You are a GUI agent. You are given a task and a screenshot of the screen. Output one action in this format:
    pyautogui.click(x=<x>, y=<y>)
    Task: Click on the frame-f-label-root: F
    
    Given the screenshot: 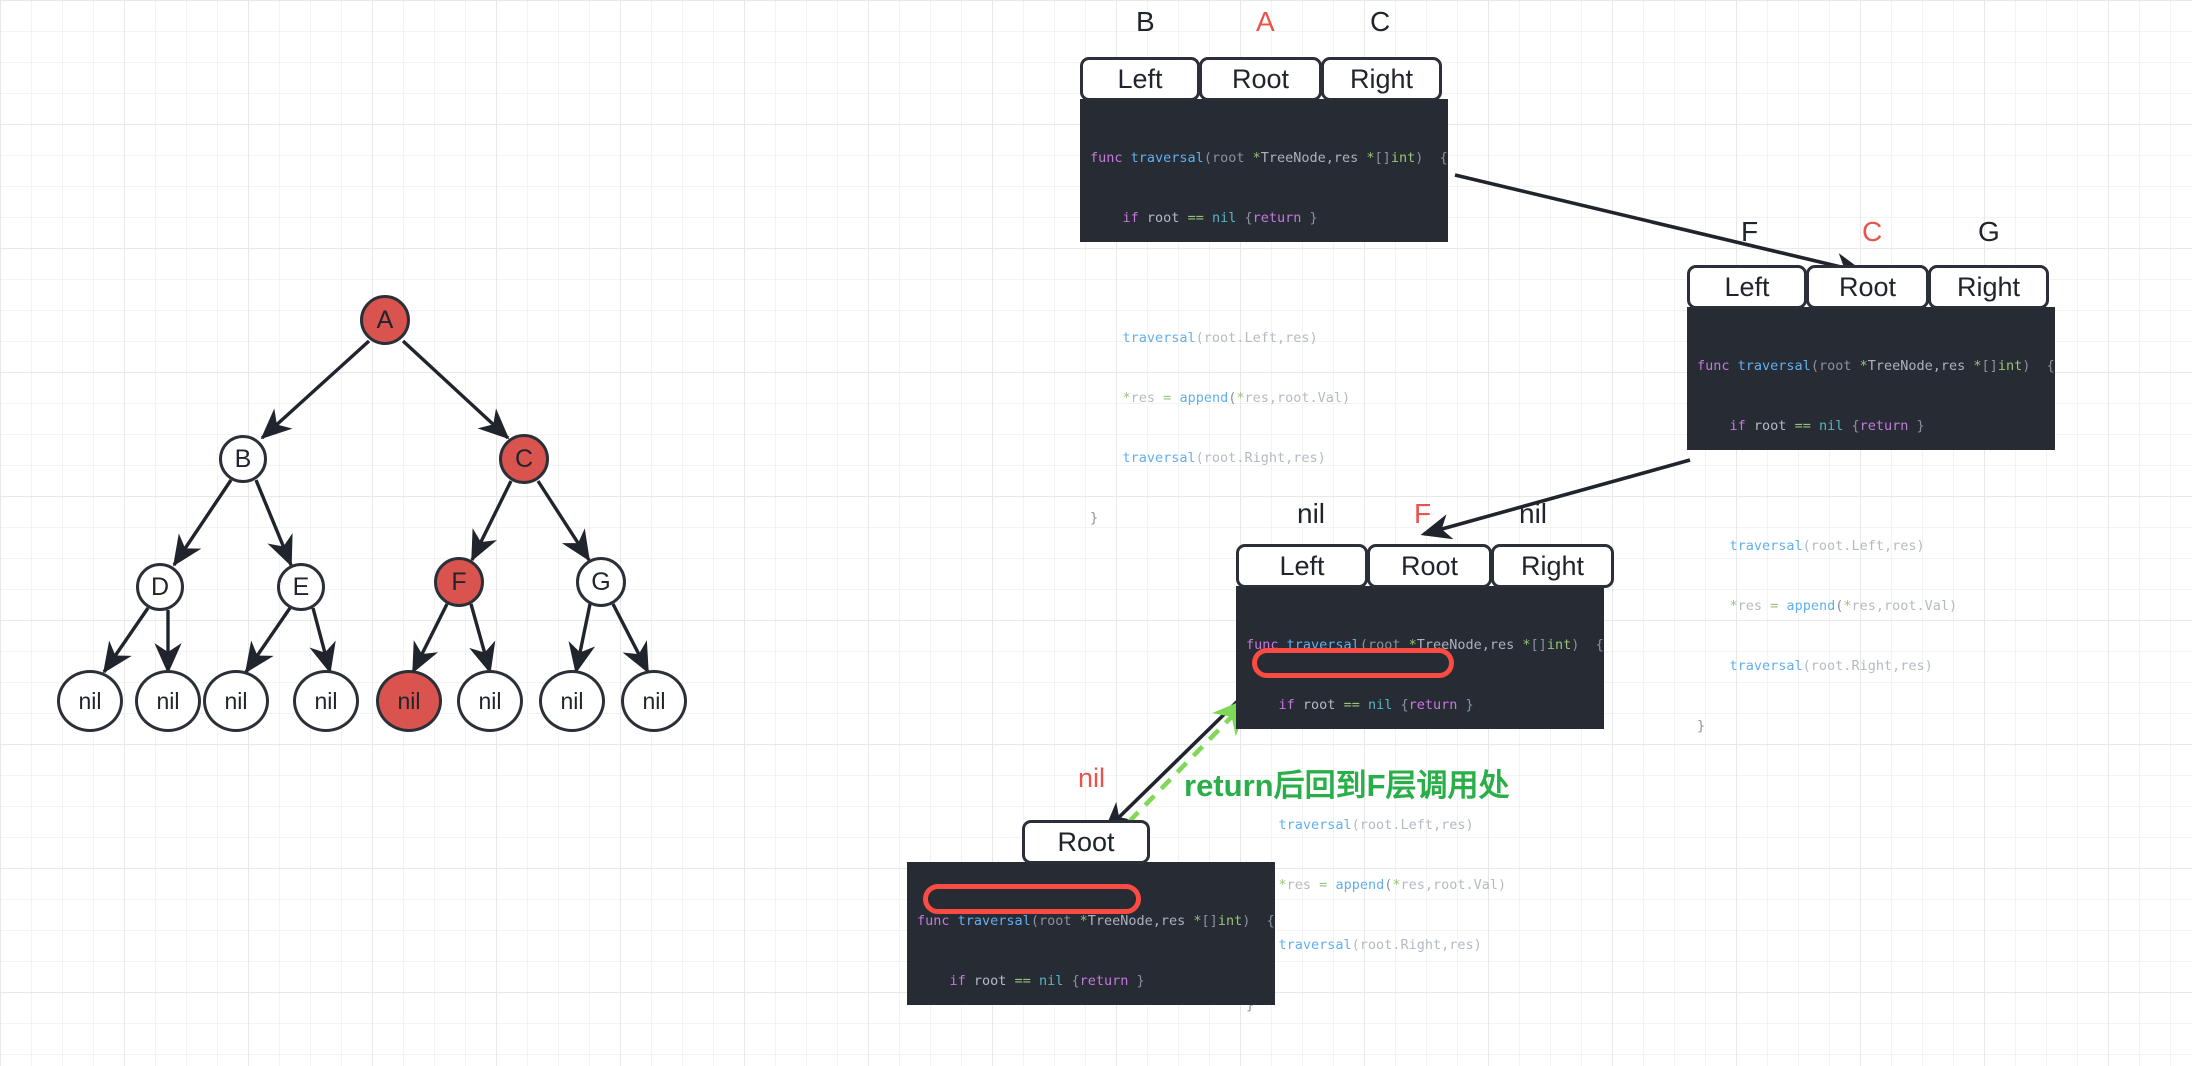 What is the action you would take?
    pyautogui.click(x=1423, y=513)
    